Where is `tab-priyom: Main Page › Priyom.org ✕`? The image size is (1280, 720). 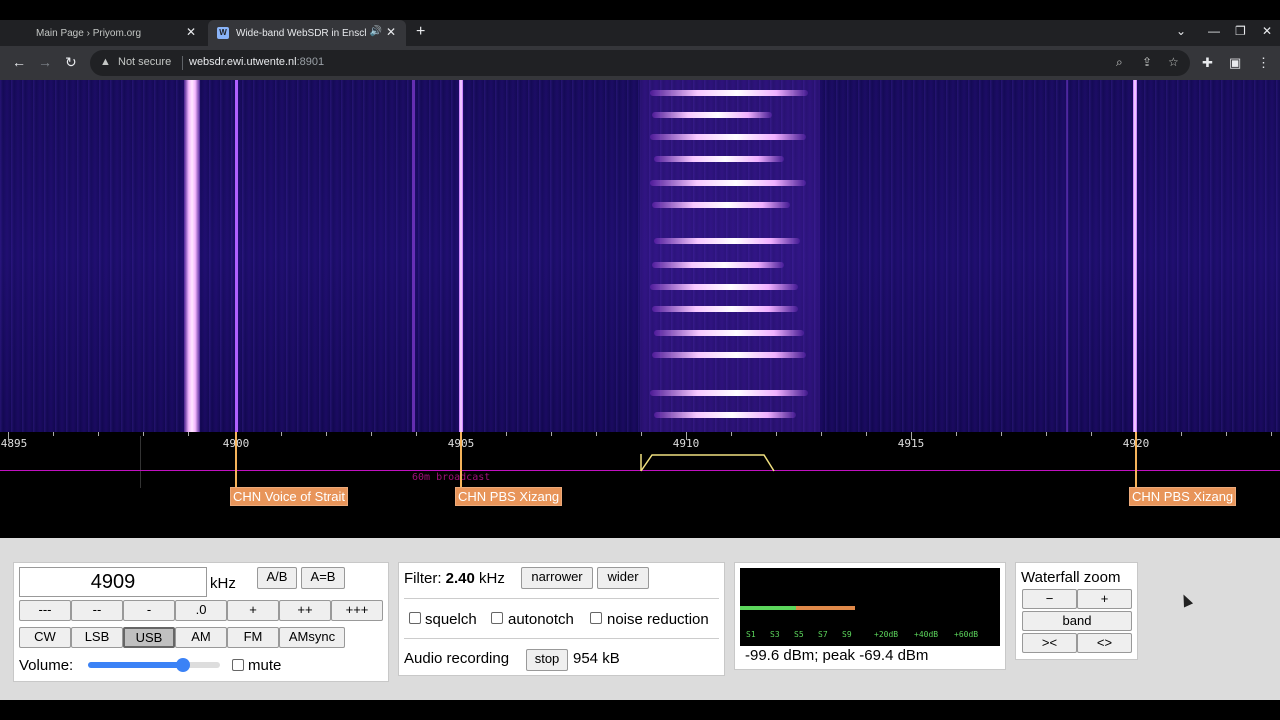
tab-priyom: Main Page › Priyom.org ✕ is located at coordinates (103, 33).